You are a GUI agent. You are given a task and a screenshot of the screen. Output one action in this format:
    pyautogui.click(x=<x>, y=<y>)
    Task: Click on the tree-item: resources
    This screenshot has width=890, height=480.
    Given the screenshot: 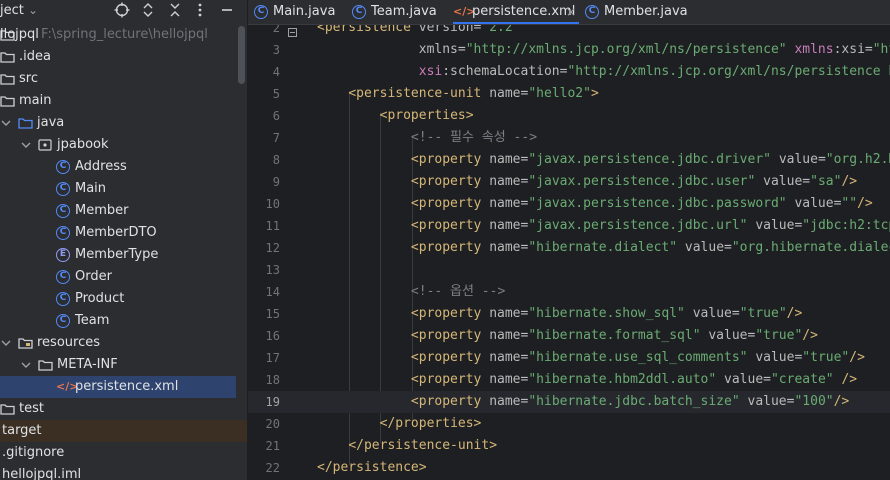 What is the action you would take?
    pyautogui.click(x=123, y=343)
    